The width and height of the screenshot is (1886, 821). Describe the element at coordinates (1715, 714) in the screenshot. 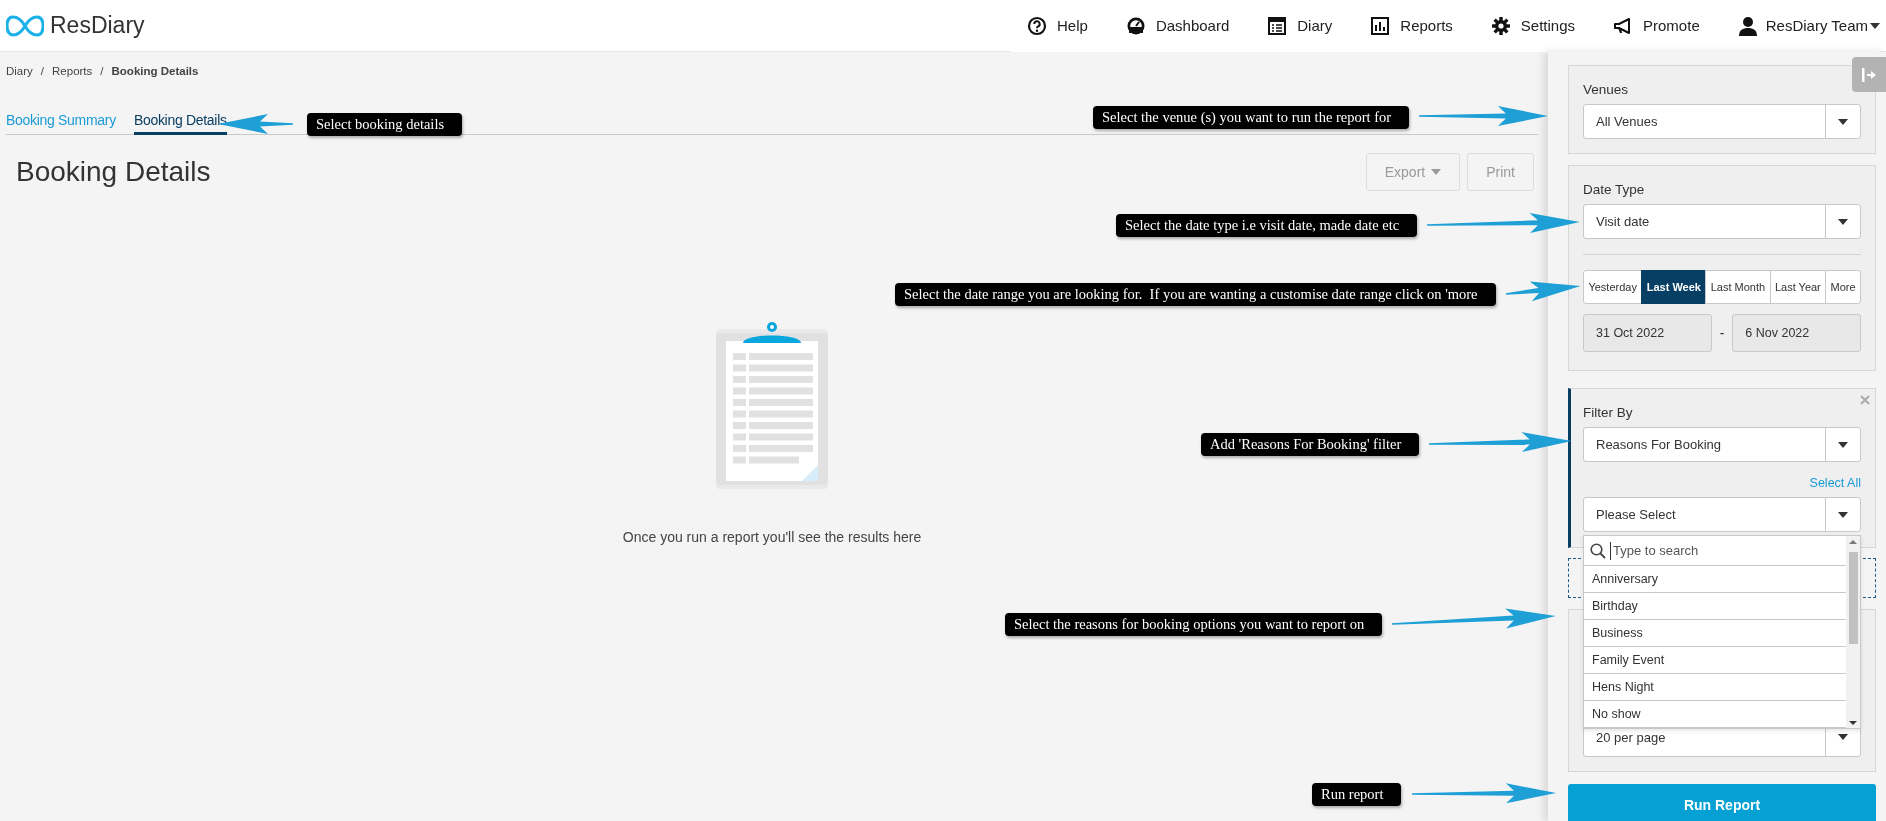

I see `dropdown-option: No show` at that location.